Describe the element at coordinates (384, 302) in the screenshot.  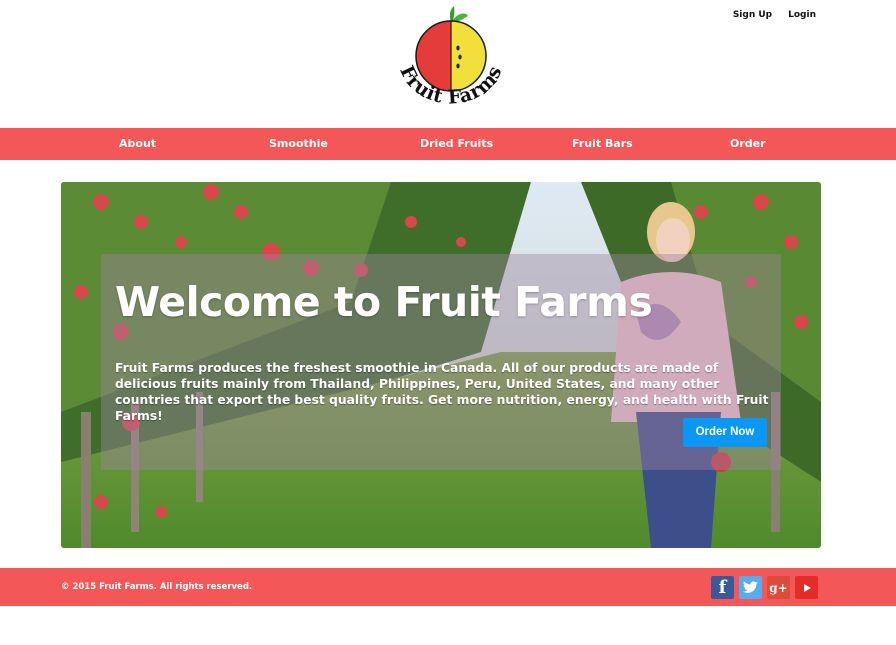
I see `hero-title: Welcome to Fruit Farms` at that location.